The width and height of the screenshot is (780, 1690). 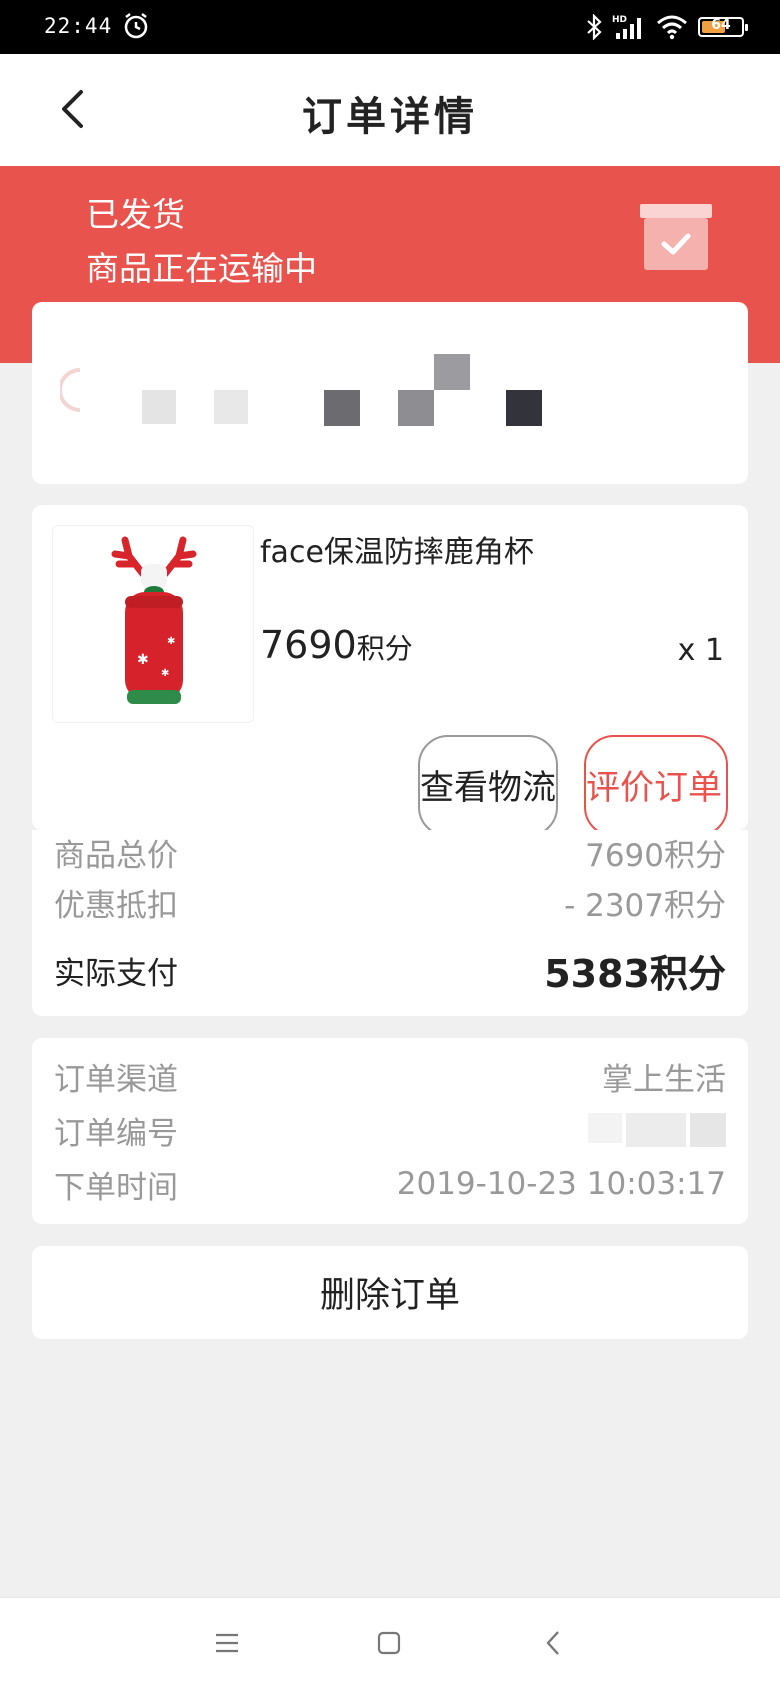 I want to click on page-title: 订单详情, so click(x=390, y=117).